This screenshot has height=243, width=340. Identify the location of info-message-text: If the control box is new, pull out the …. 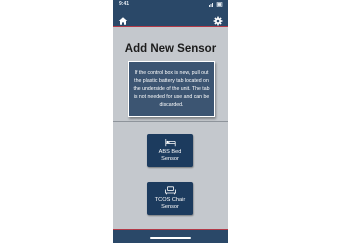
(171, 89).